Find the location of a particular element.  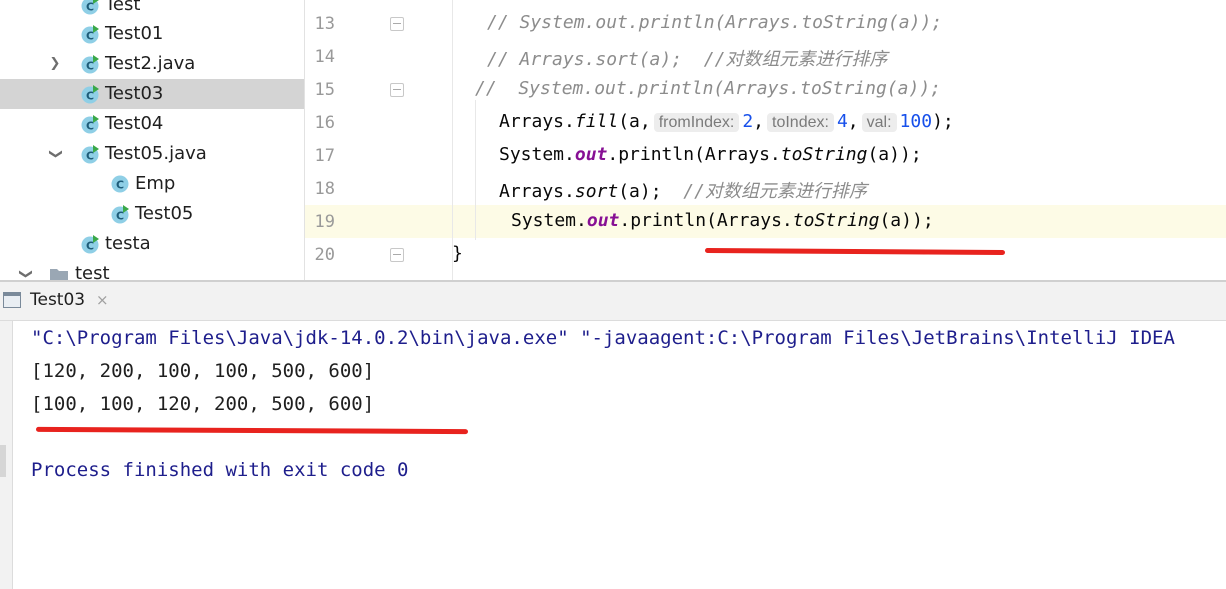

code-line-20: } is located at coordinates (457, 253).